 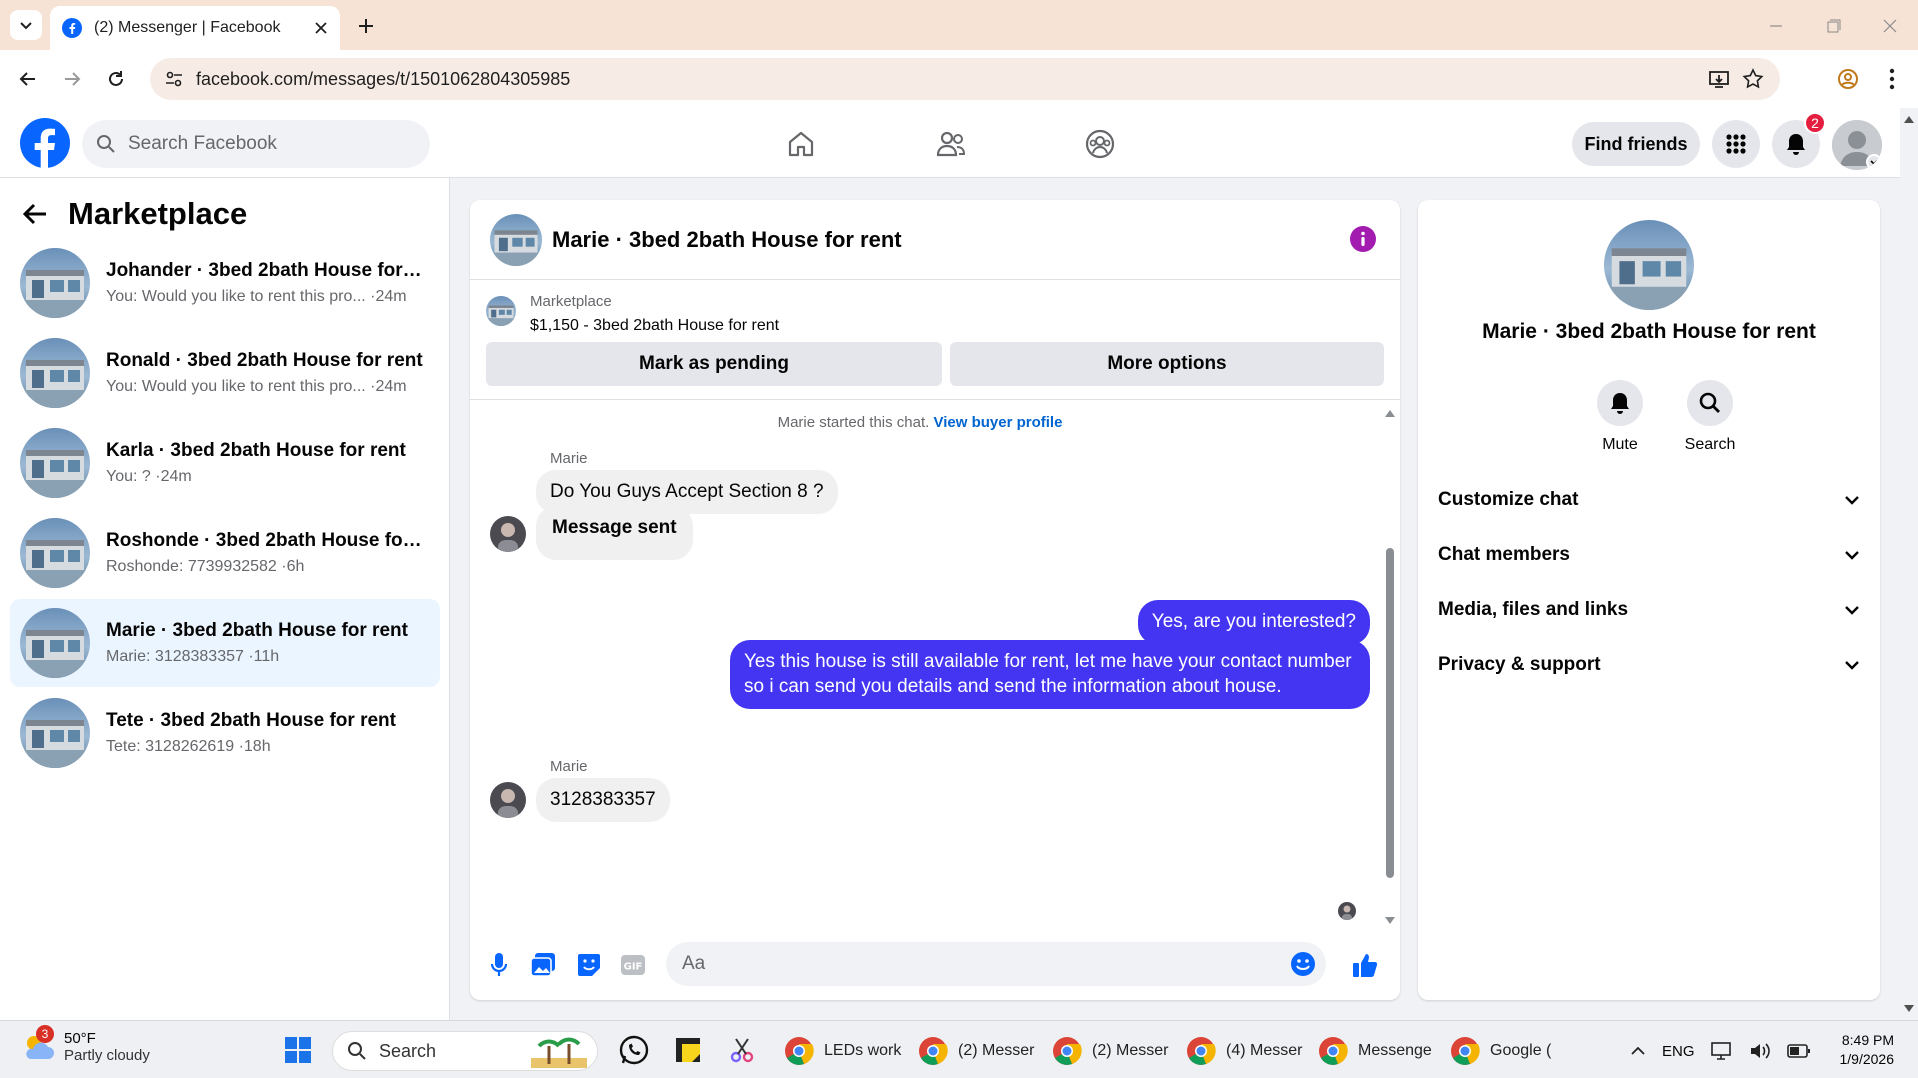 I want to click on start-button, so click(x=298, y=1050).